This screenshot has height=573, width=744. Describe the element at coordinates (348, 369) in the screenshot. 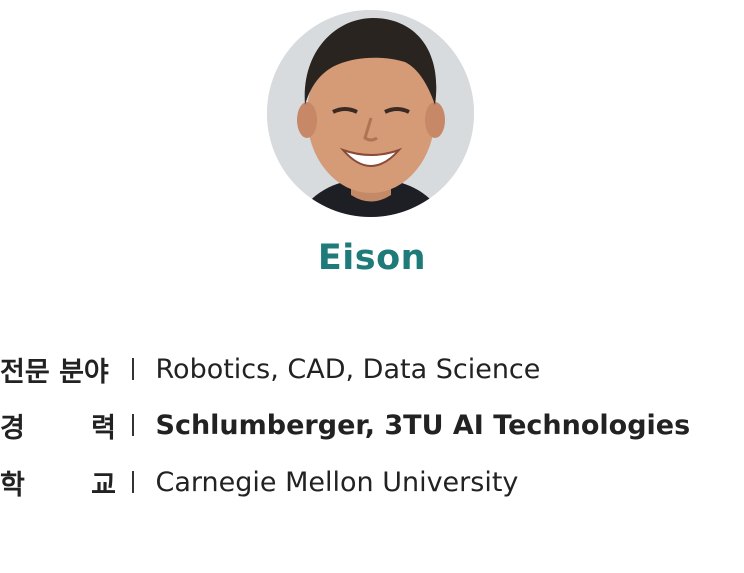

I see `info-value-field: Robotics, CAD, Data Science` at that location.